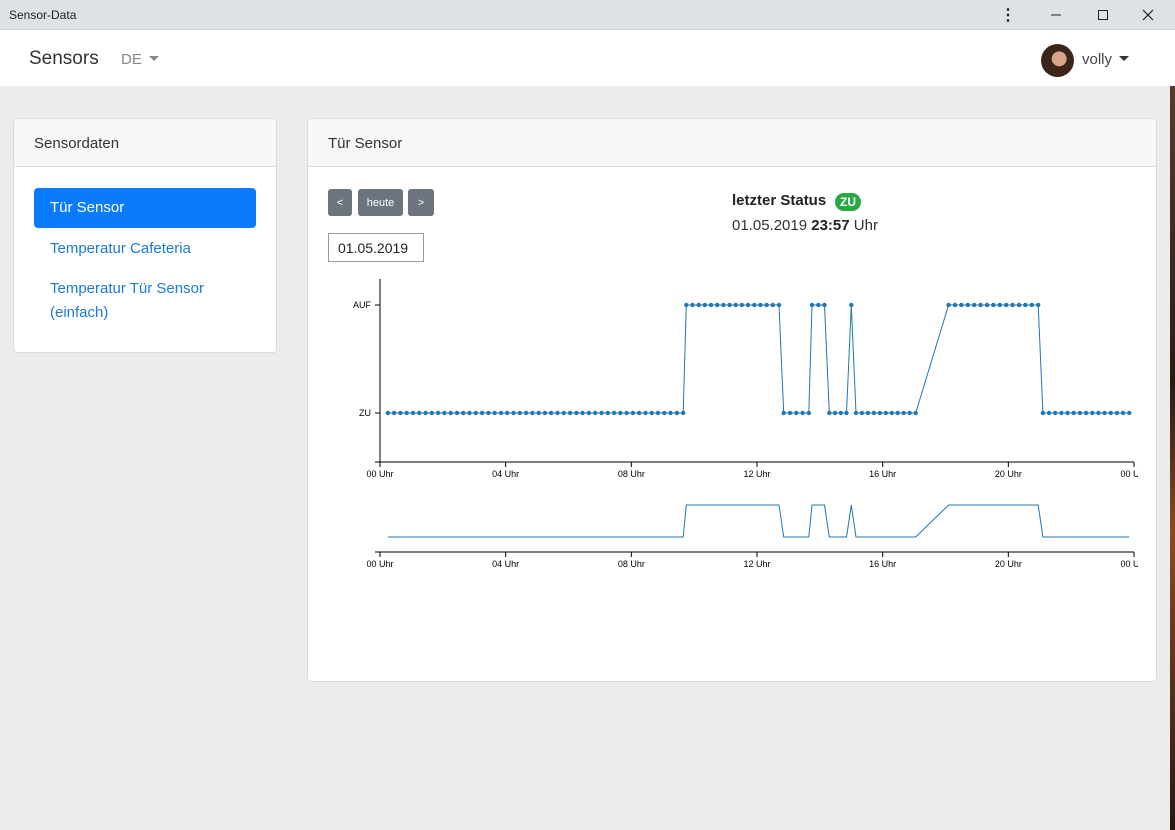 The height and width of the screenshot is (830, 1175). What do you see at coordinates (505, 564) in the screenshot?
I see `context-x-tick-label: 04 Uhr` at bounding box center [505, 564].